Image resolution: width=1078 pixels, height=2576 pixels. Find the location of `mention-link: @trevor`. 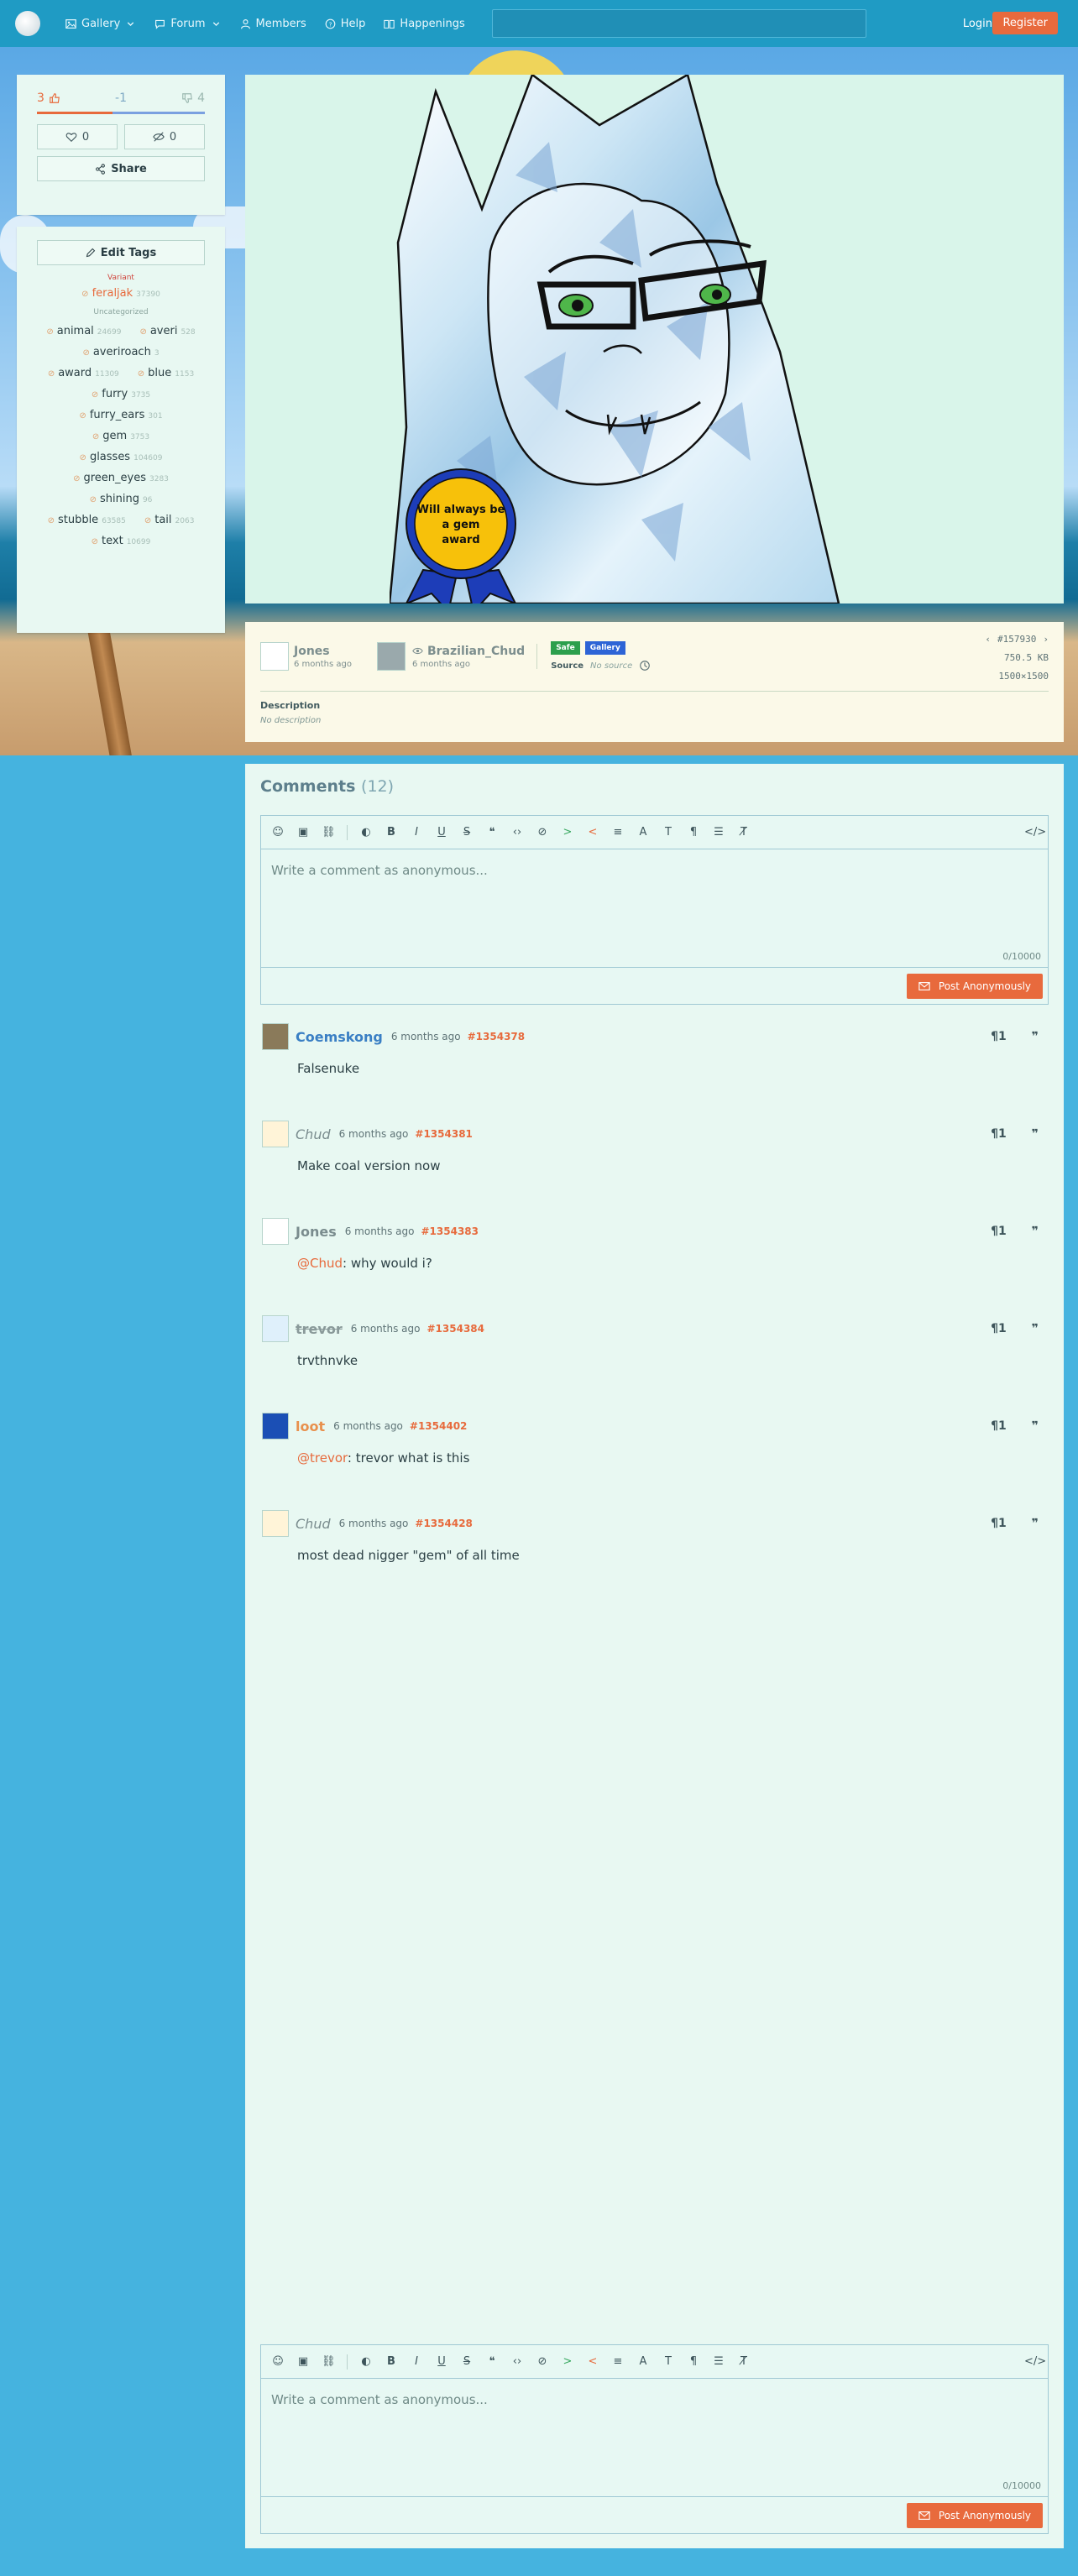

mention-link: @trevor is located at coordinates (322, 1458).